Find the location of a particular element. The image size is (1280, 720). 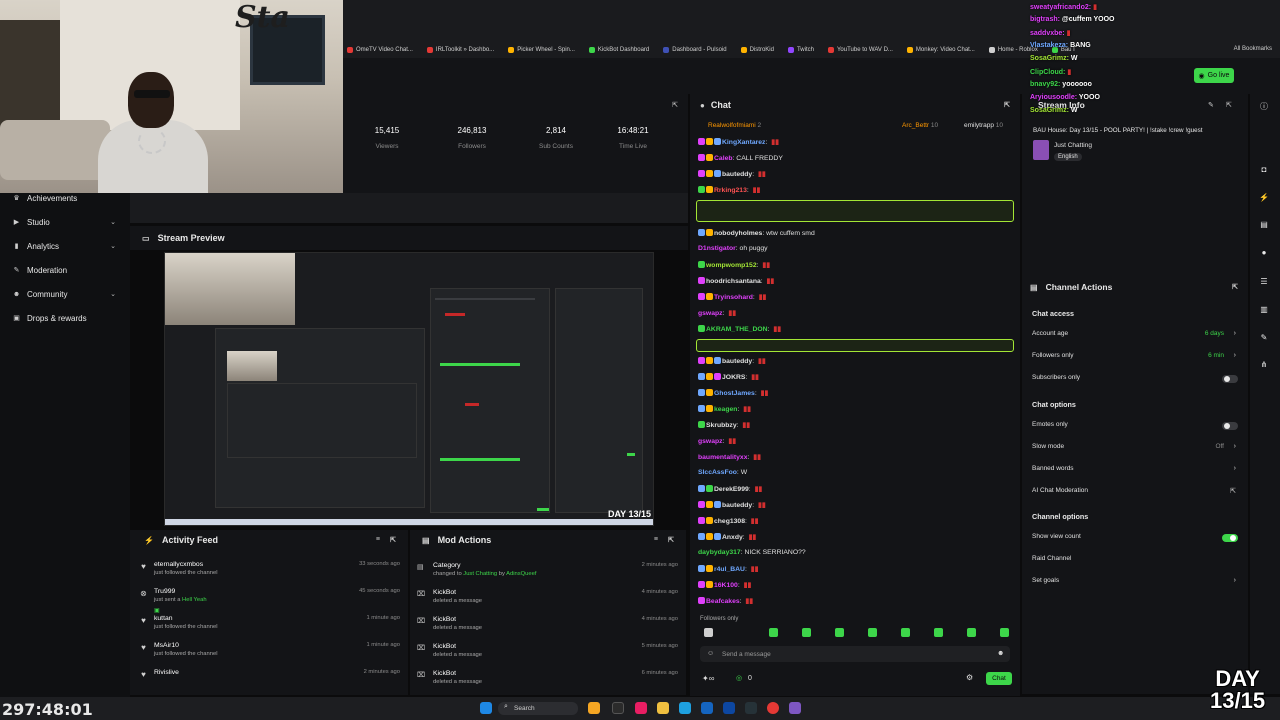

subscribers-only-toggle is located at coordinates (1230, 379).